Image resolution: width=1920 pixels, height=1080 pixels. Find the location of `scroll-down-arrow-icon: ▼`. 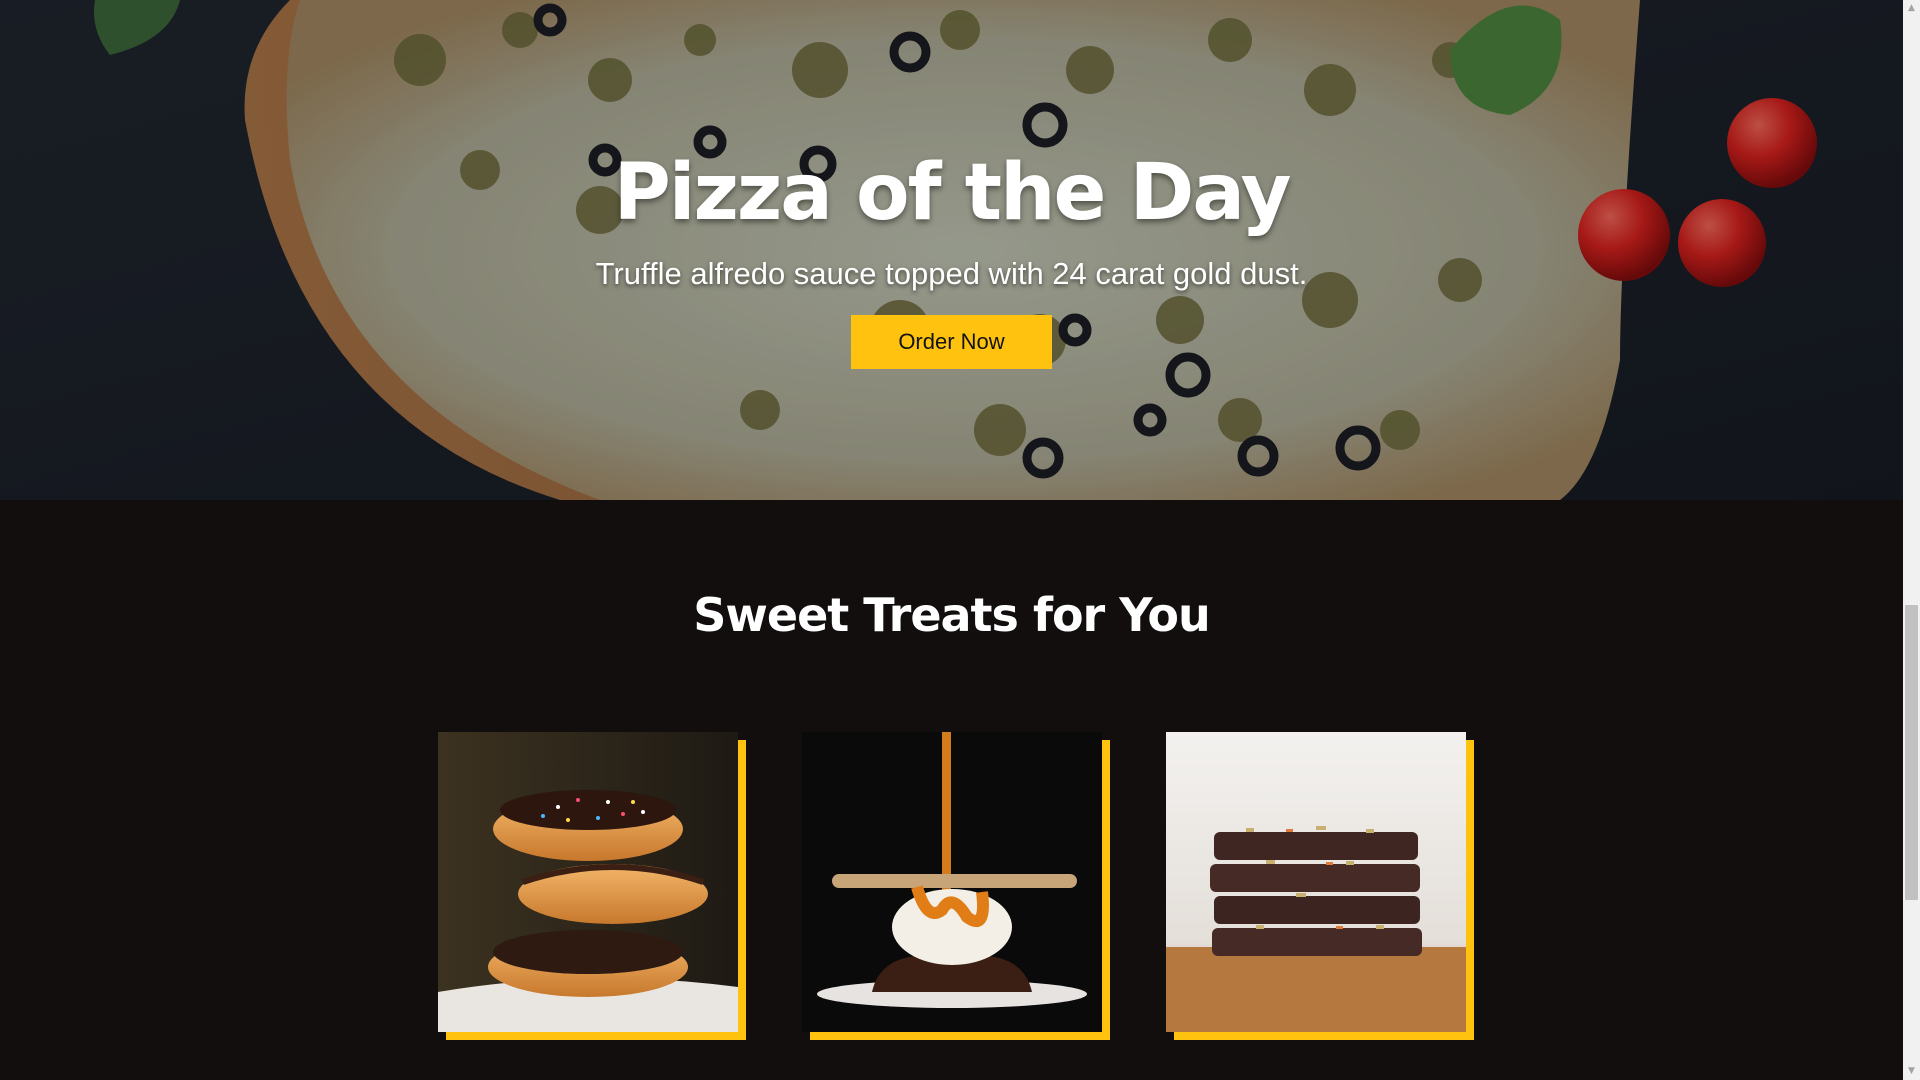

scroll-down-arrow-icon: ▼ is located at coordinates (1911, 1071).